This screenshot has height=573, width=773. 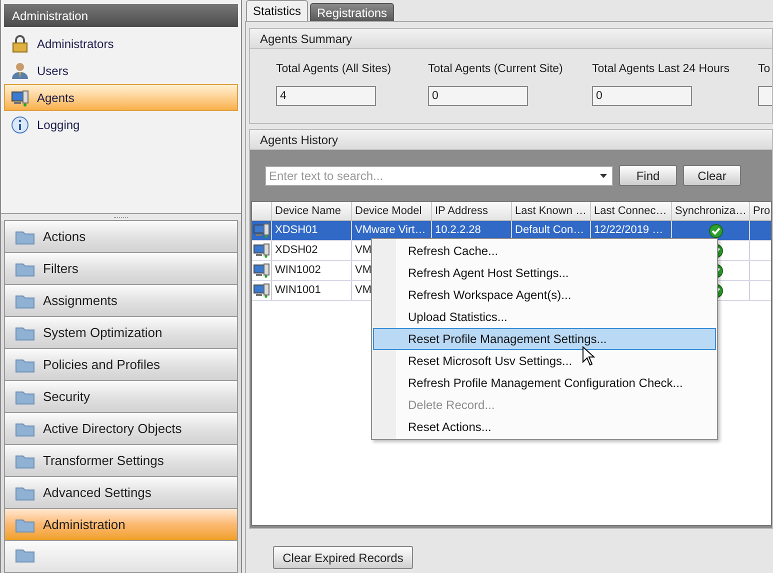 I want to click on nav-button: Administration, so click(x=121, y=524).